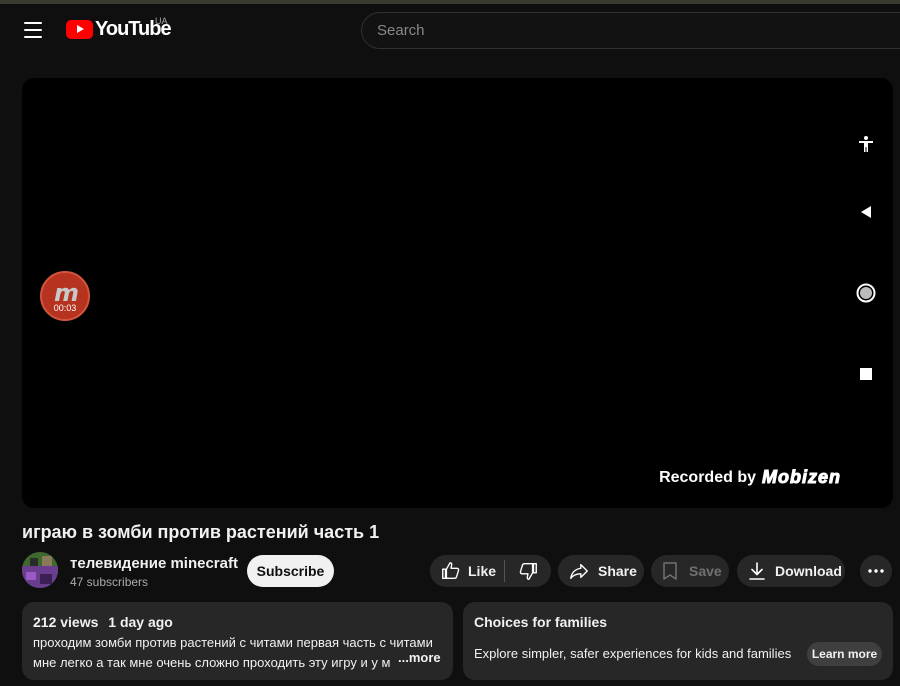 The width and height of the screenshot is (900, 686). What do you see at coordinates (65, 296) in the screenshot?
I see `recorder-bubble: m 00:03` at bounding box center [65, 296].